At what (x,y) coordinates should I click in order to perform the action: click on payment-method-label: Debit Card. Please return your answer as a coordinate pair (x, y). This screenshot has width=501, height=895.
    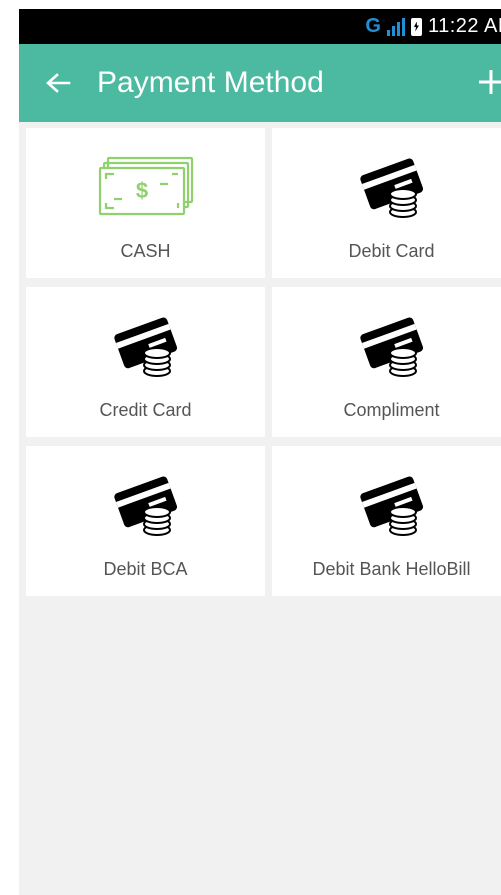
    Looking at the image, I should click on (391, 251).